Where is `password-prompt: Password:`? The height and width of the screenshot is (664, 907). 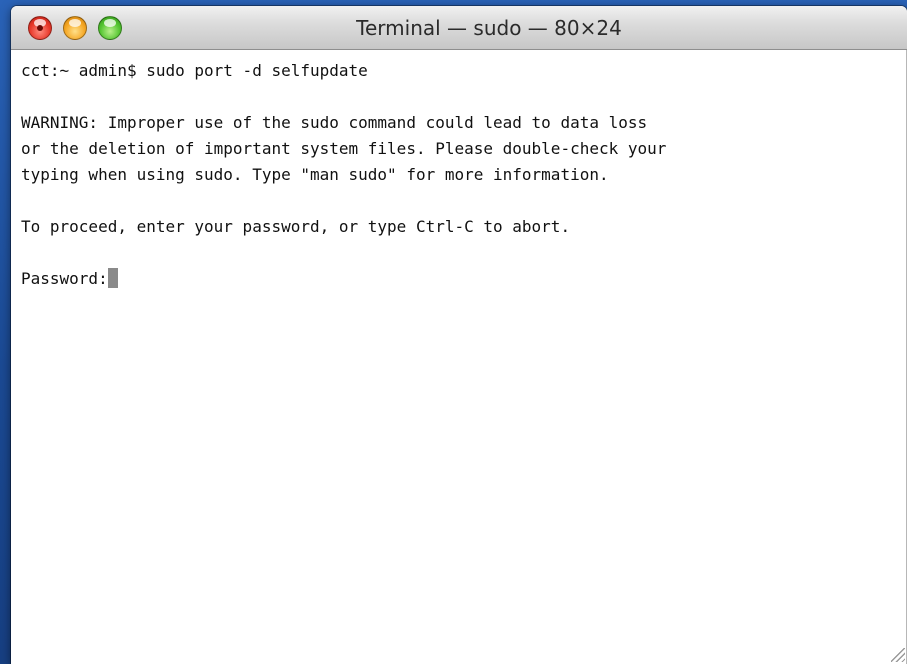
password-prompt: Password: is located at coordinates (64, 278).